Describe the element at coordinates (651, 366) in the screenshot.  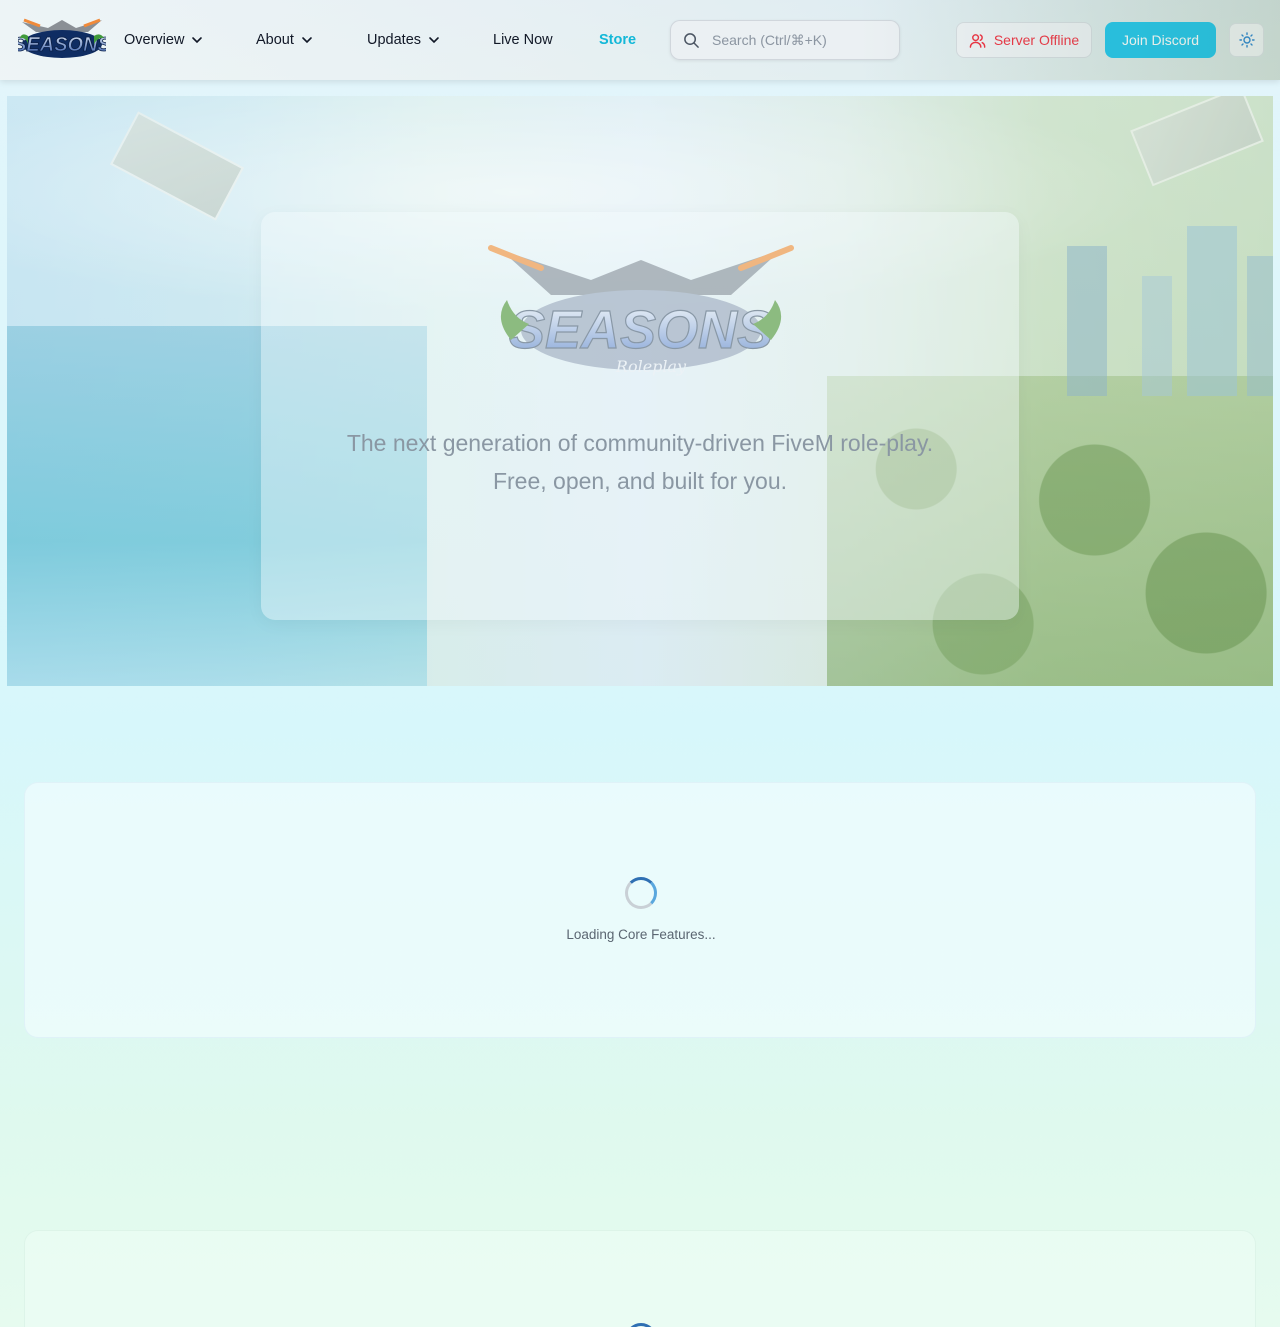
I see `hero-logo-subtext: Roleplay` at that location.